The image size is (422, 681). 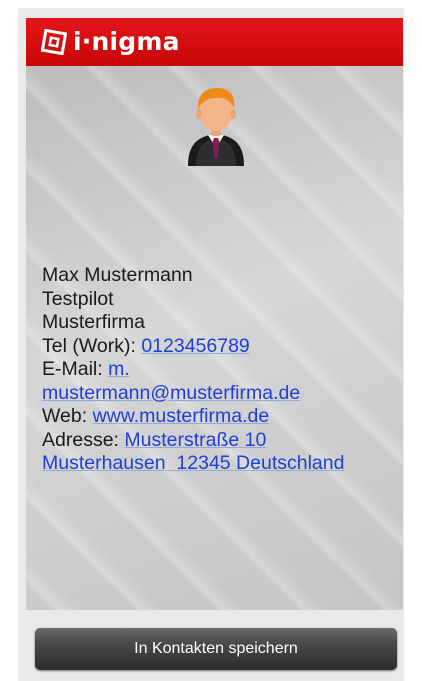 I want to click on email-label: E-Mail:, so click(x=75, y=369).